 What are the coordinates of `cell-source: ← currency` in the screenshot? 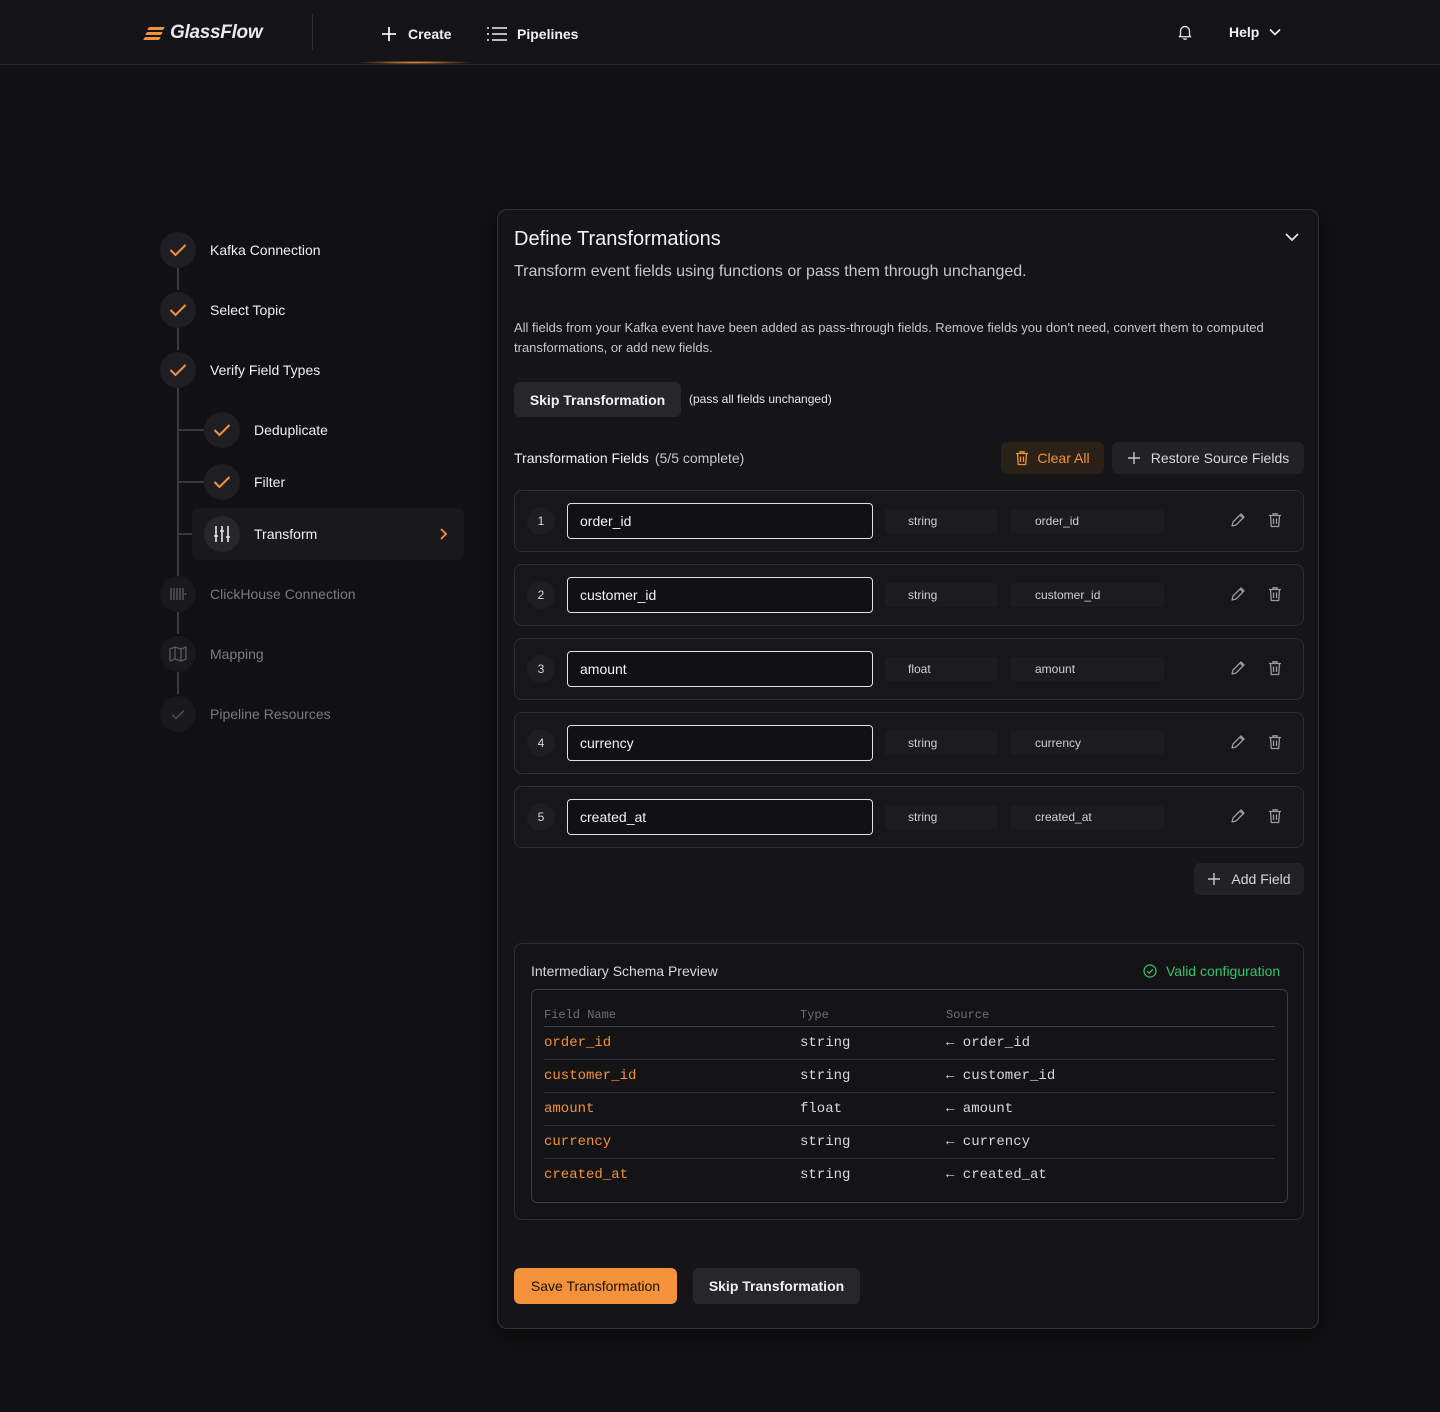 It's located at (1110, 1142).